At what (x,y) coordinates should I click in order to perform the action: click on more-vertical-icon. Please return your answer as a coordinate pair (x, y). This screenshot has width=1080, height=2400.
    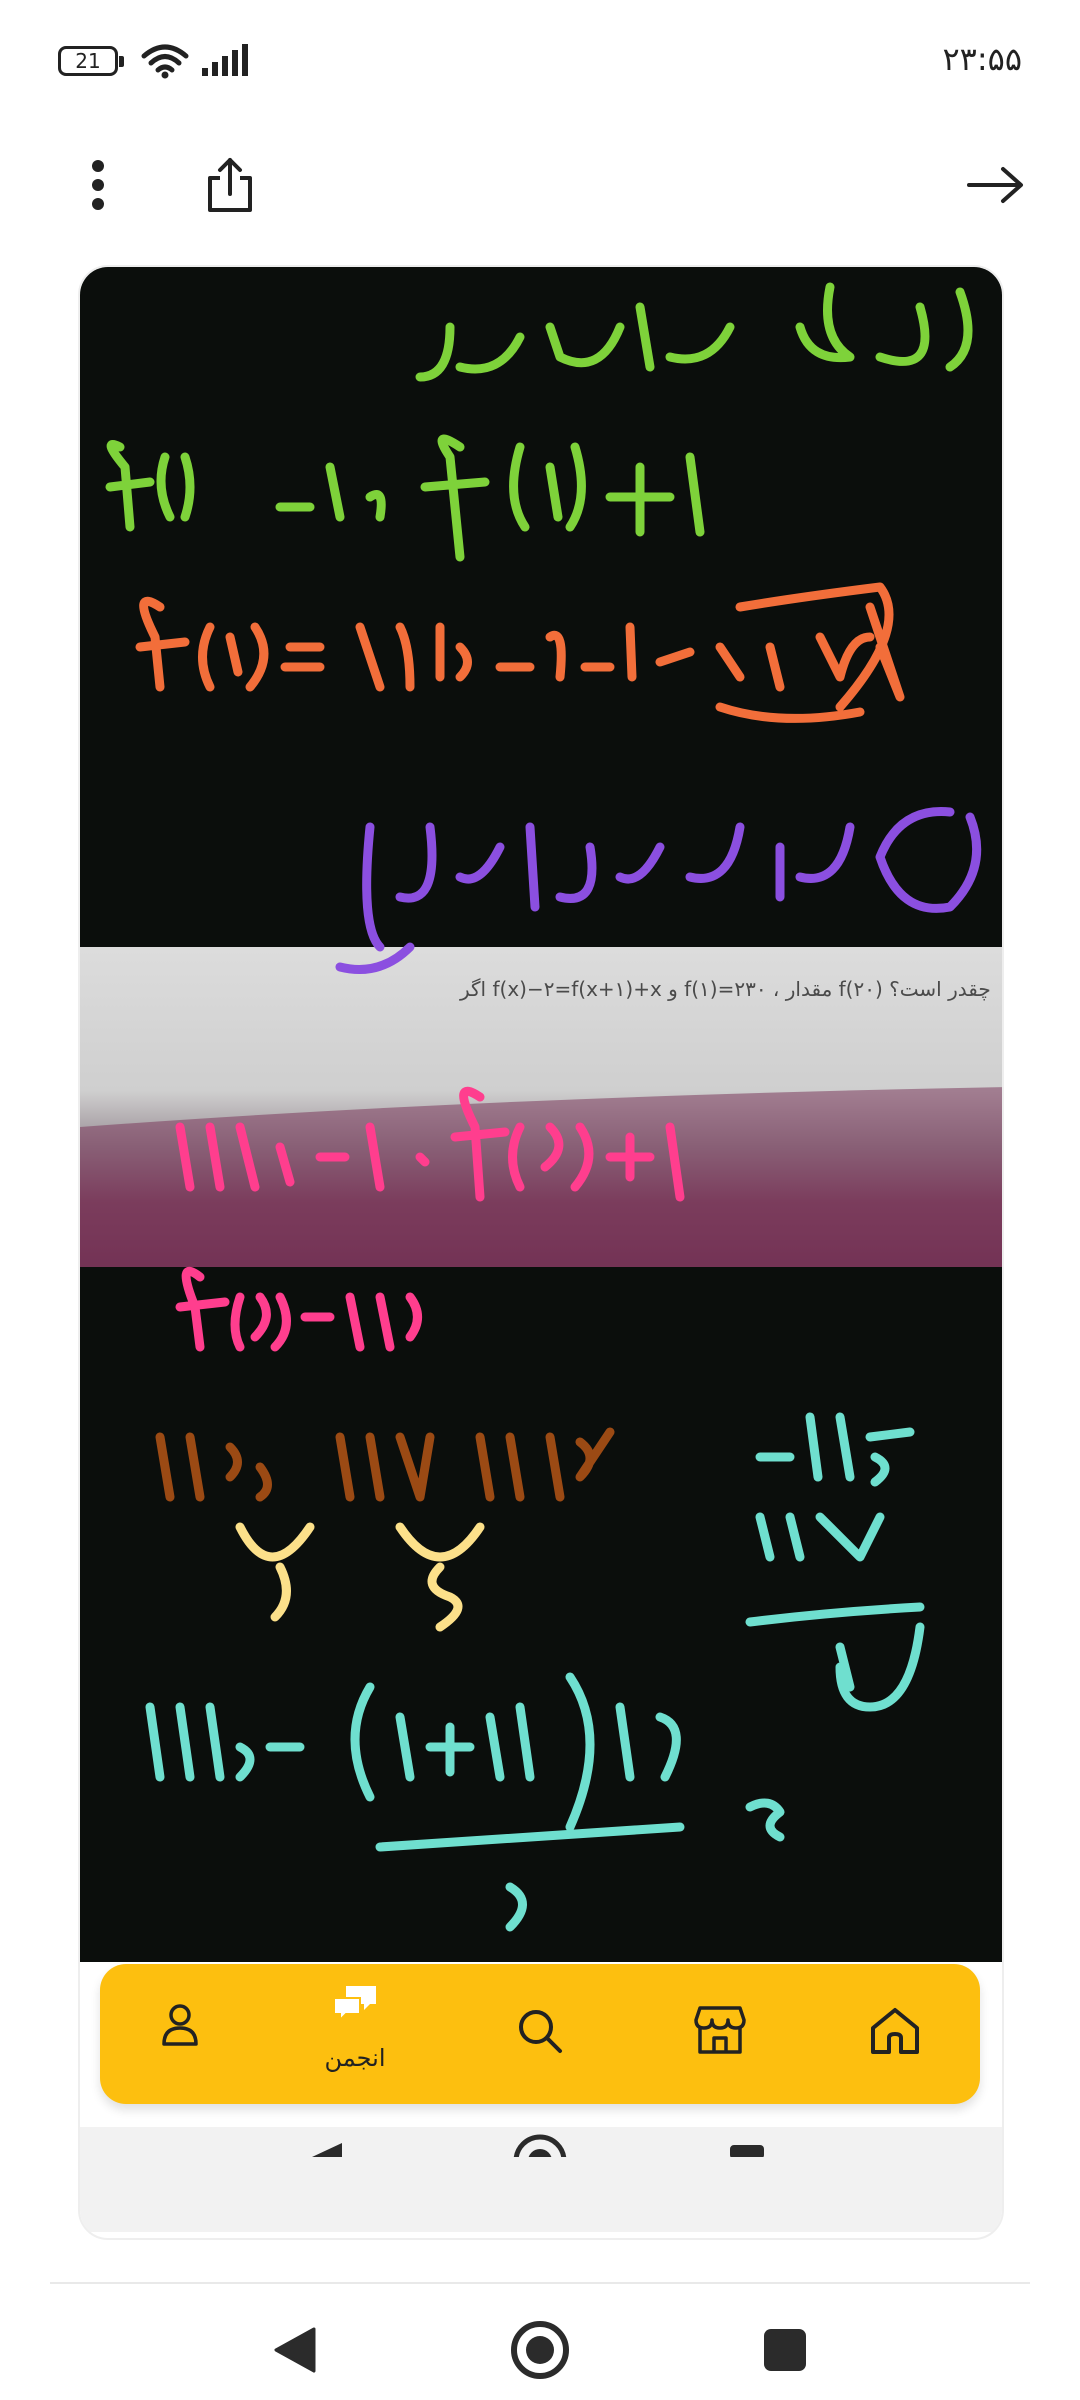
    Looking at the image, I should click on (98, 185).